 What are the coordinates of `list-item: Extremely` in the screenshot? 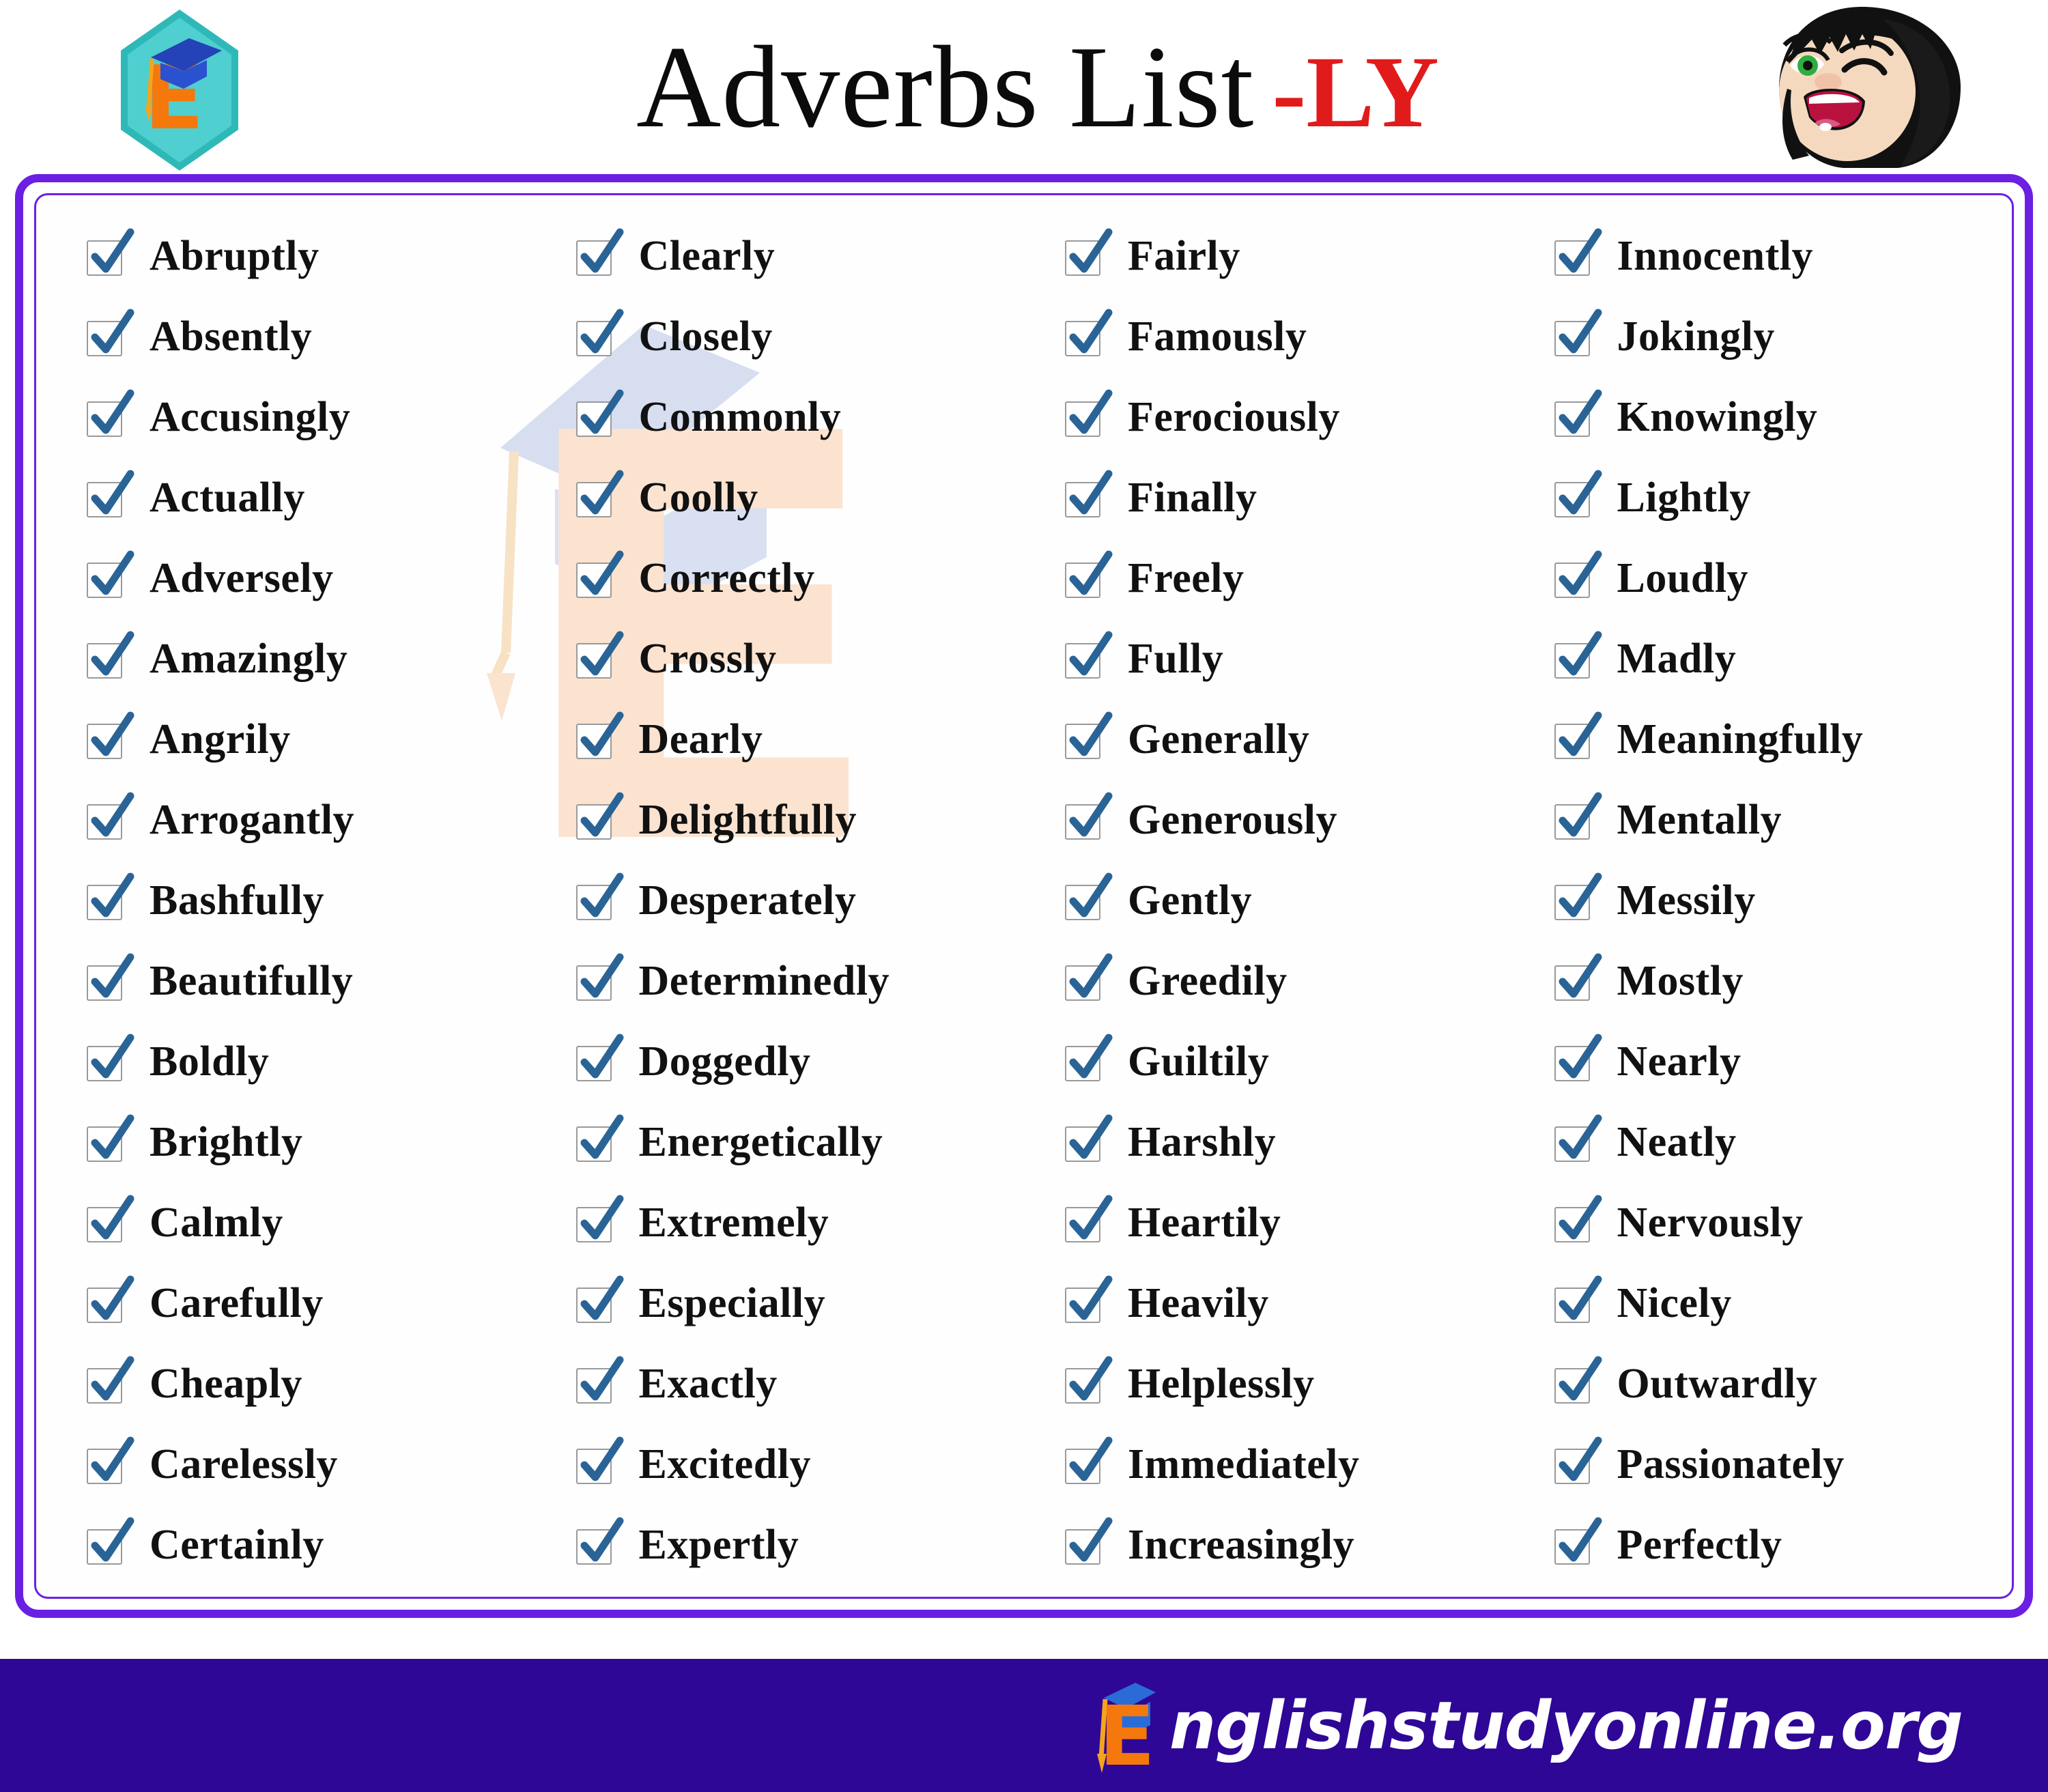 It's located at (804, 1222).